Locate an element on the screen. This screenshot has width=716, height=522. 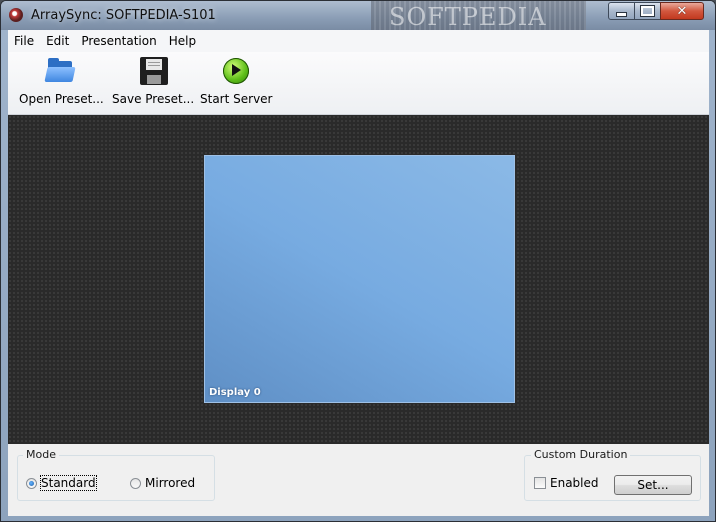
menu-bar: File Edit Presentation Help is located at coordinates (358, 41).